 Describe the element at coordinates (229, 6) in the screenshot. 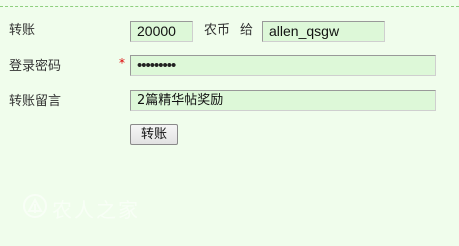

I see `top-divider` at that location.